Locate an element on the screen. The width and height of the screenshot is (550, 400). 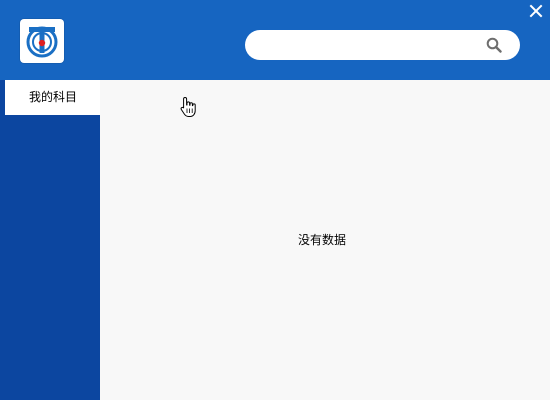
search-icon is located at coordinates (494, 45).